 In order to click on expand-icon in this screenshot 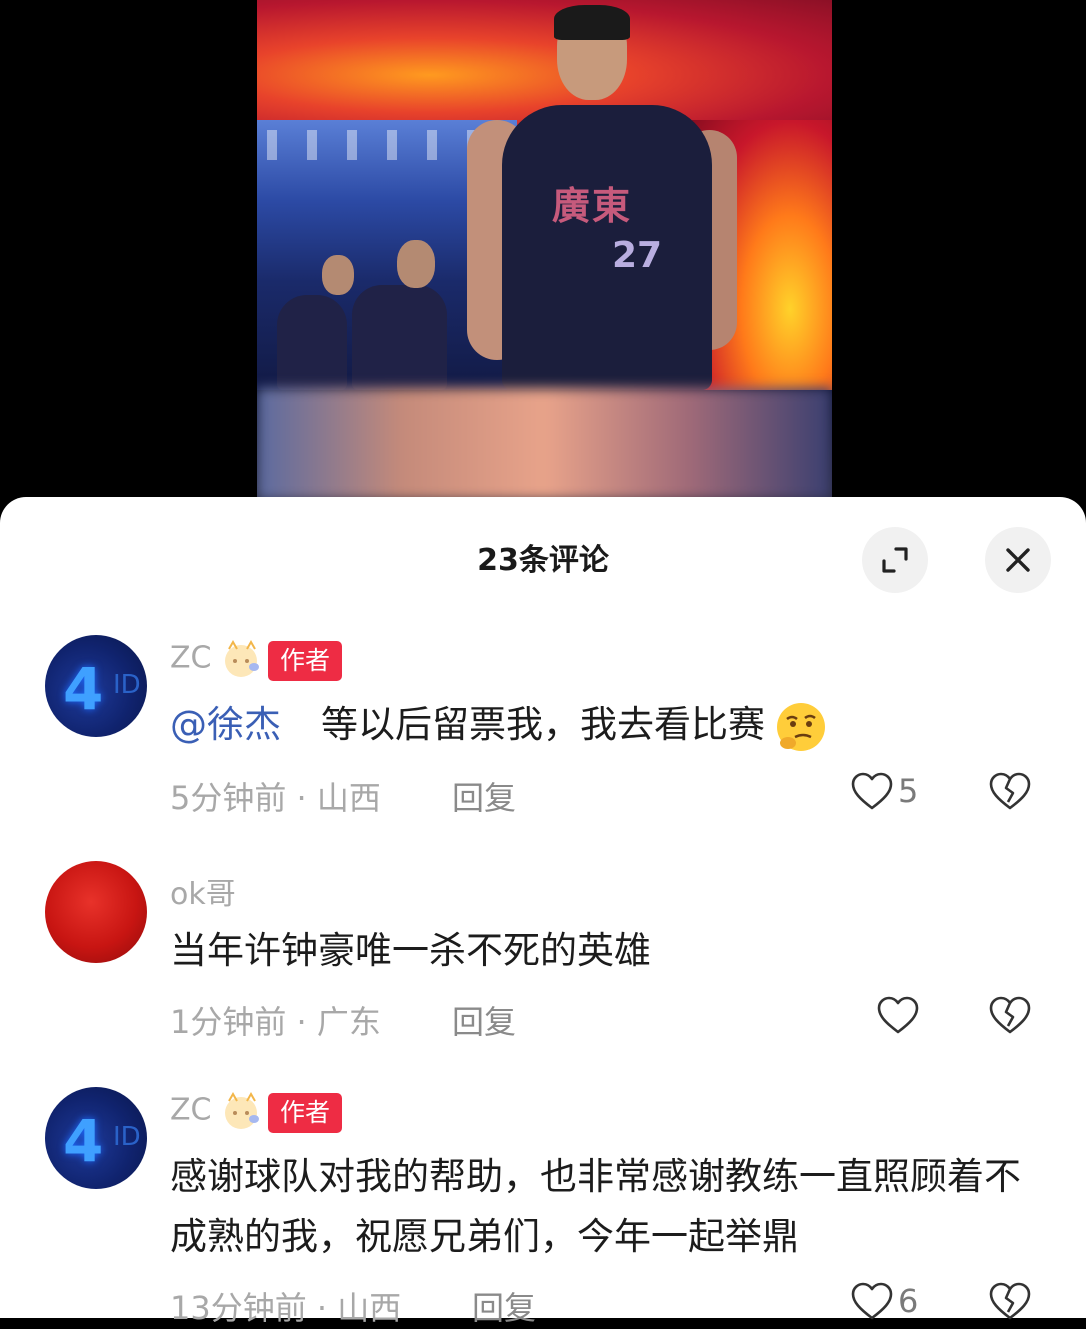, I will do `click(895, 560)`.